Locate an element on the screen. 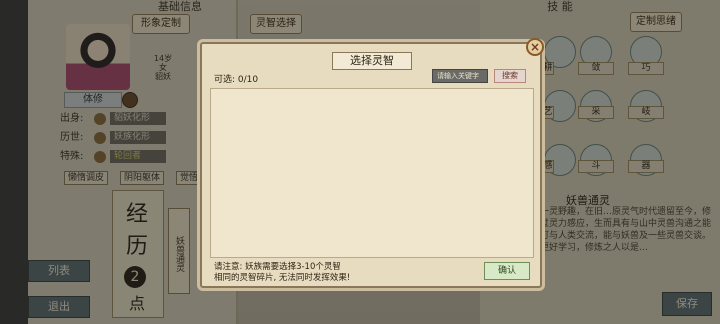 The width and height of the screenshot is (720, 324). search-button: 搜索 is located at coordinates (510, 76).